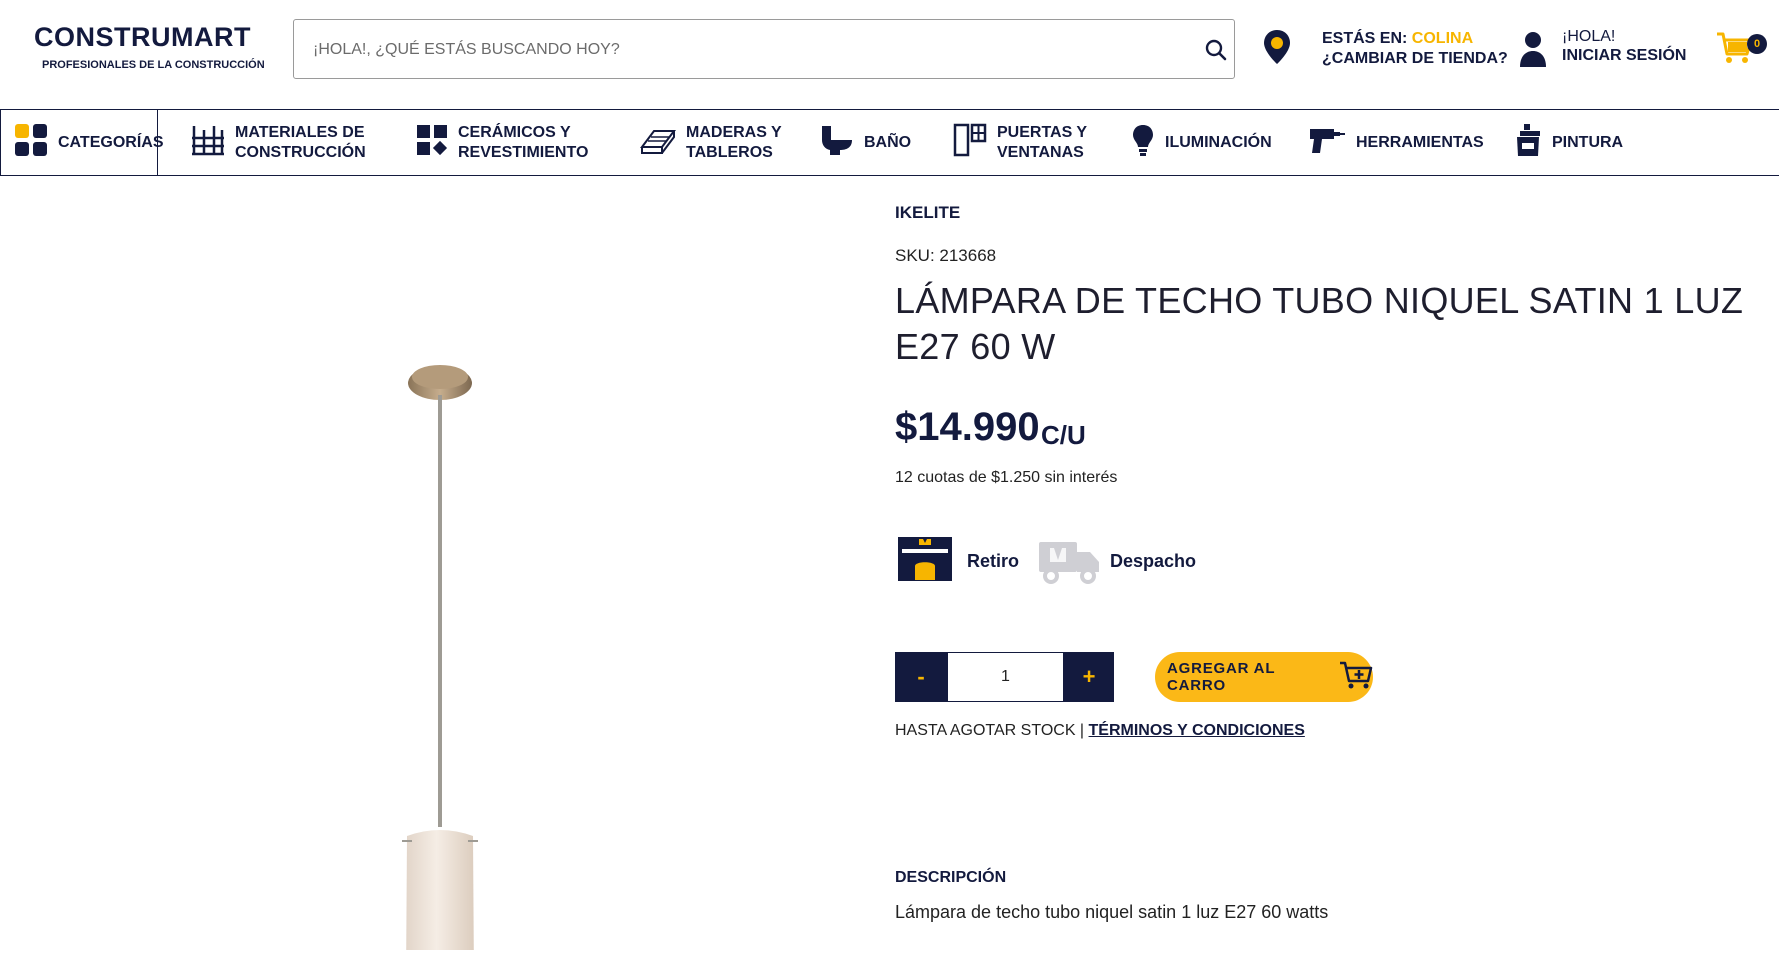  I want to click on nav-item-label: MADERAS Y TABLEROS, so click(734, 142).